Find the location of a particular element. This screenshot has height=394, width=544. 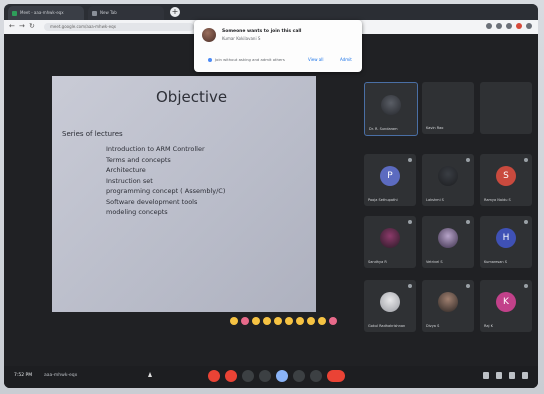

menu-dots-icon is located at coordinates (529, 26).